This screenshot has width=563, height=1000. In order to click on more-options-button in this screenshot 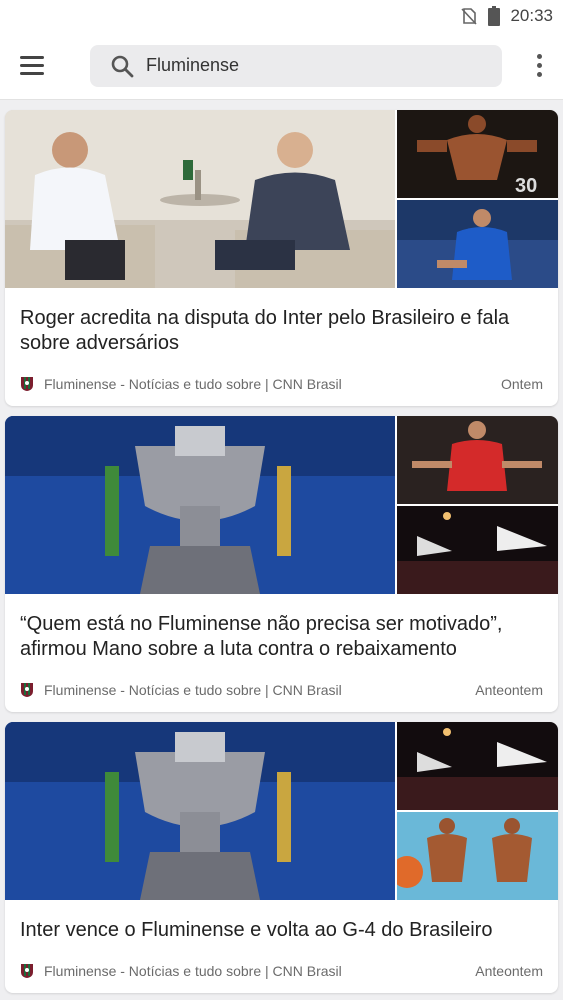, I will do `click(539, 66)`.